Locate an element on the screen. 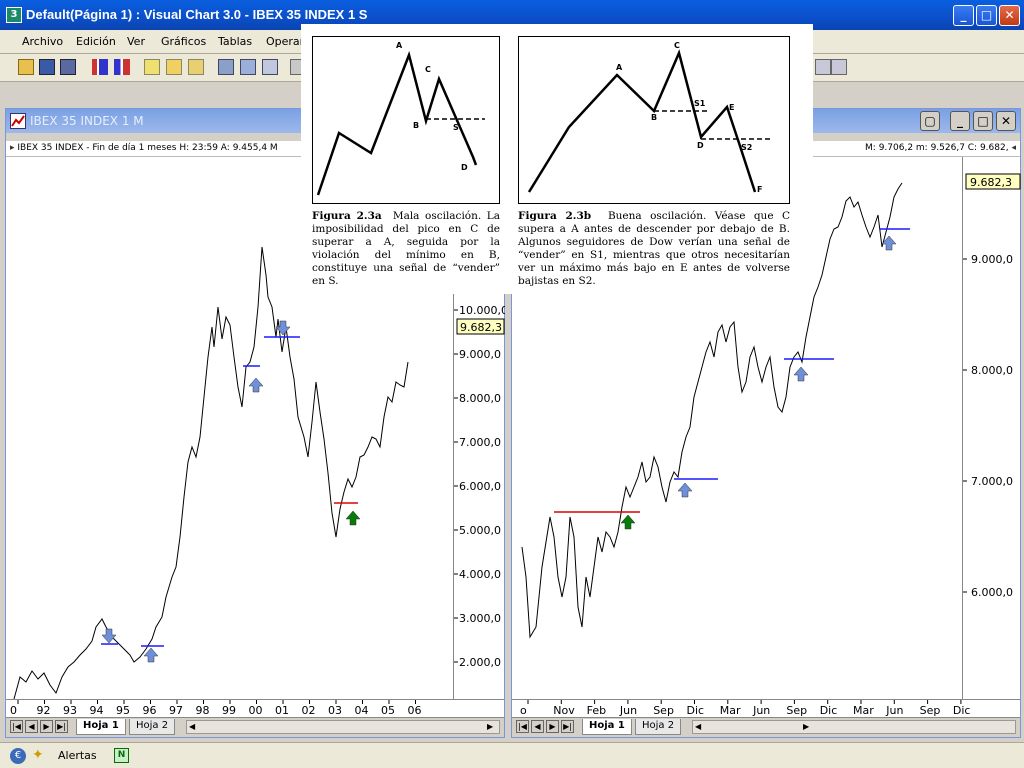 The height and width of the screenshot is (768, 1024). figure-b-point-s2: S2 is located at coordinates (747, 147).